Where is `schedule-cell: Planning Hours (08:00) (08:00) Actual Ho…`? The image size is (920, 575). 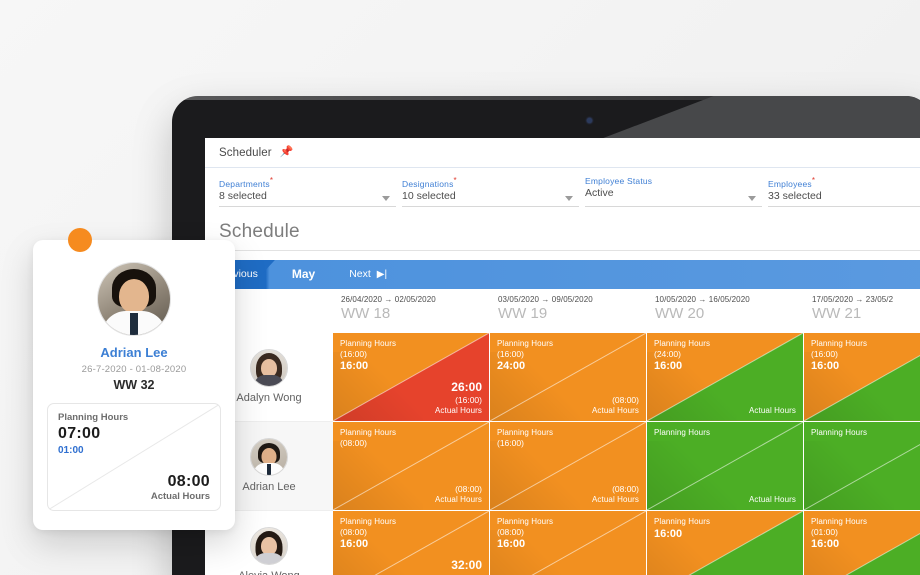 schedule-cell: Planning Hours (08:00) (08:00) Actual Ho… is located at coordinates (411, 466).